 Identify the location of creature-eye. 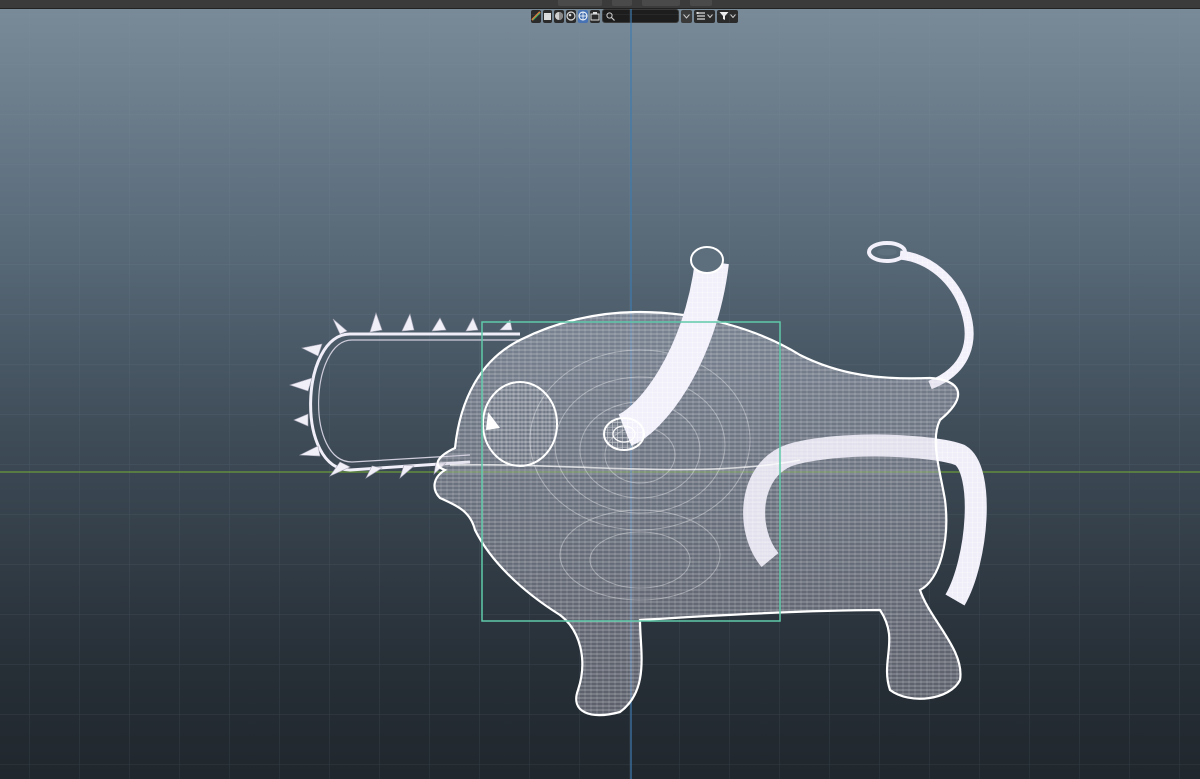
(520, 424).